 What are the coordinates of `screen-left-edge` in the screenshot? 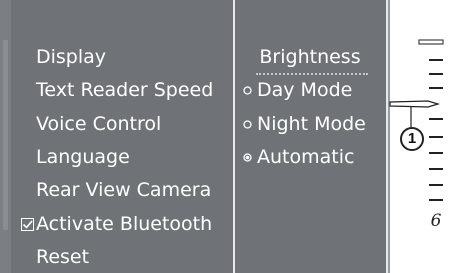 It's located at (5, 136).